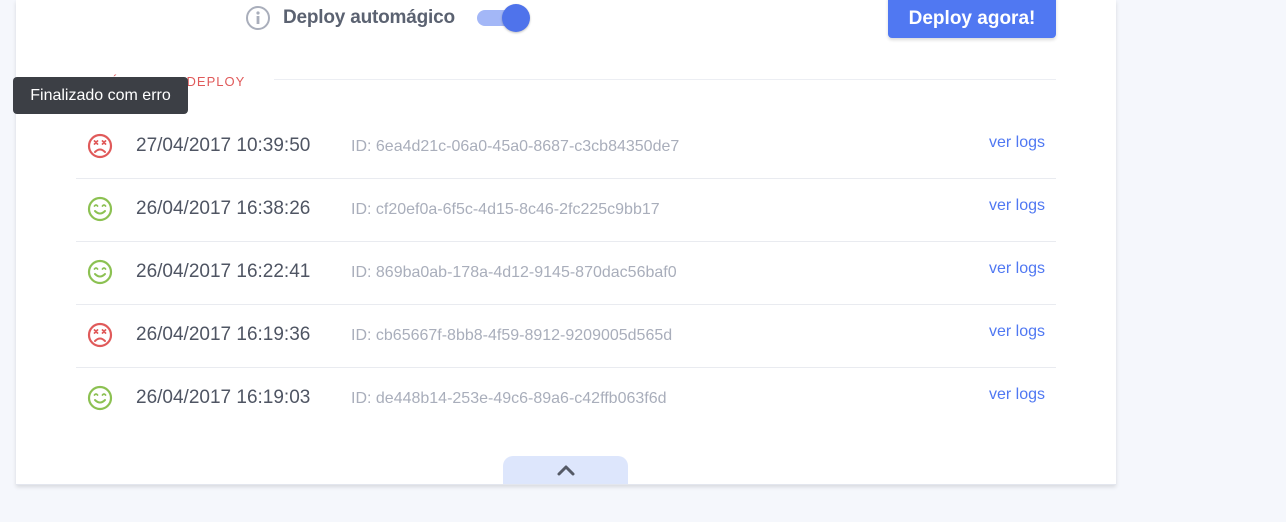  I want to click on collapse-button, so click(565, 470).